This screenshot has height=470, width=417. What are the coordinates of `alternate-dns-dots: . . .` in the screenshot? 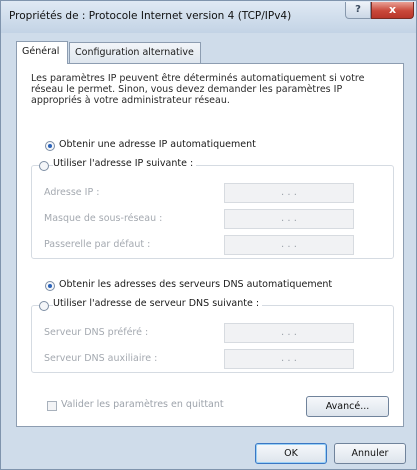 It's located at (289, 358).